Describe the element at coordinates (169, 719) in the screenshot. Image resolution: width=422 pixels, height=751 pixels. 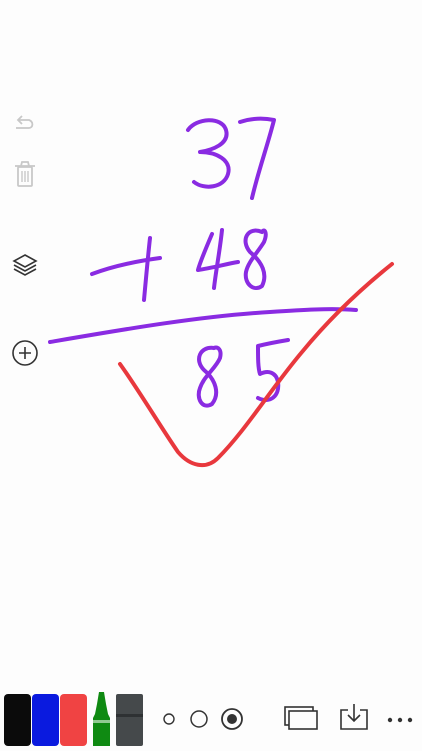
I see `small-dot-icon` at that location.